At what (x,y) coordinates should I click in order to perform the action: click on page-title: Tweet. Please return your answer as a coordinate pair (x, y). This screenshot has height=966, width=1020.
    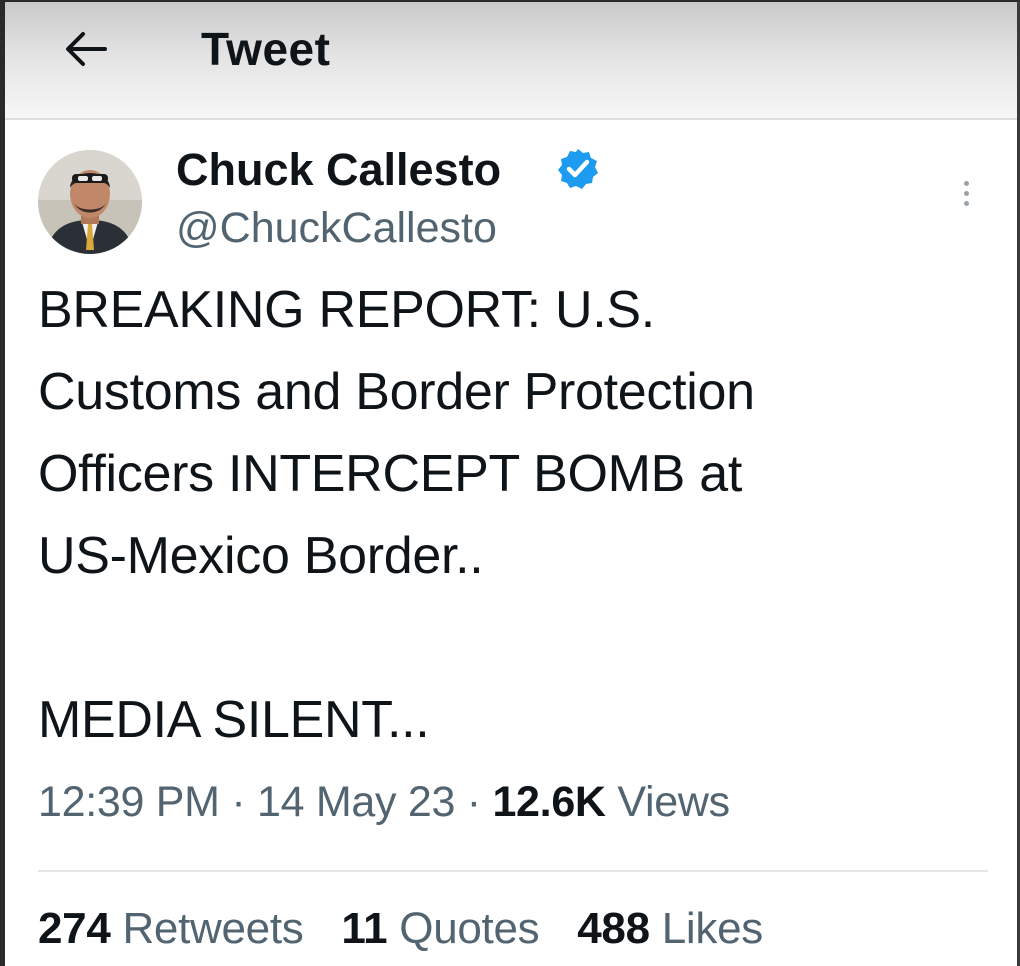
    Looking at the image, I should click on (266, 49).